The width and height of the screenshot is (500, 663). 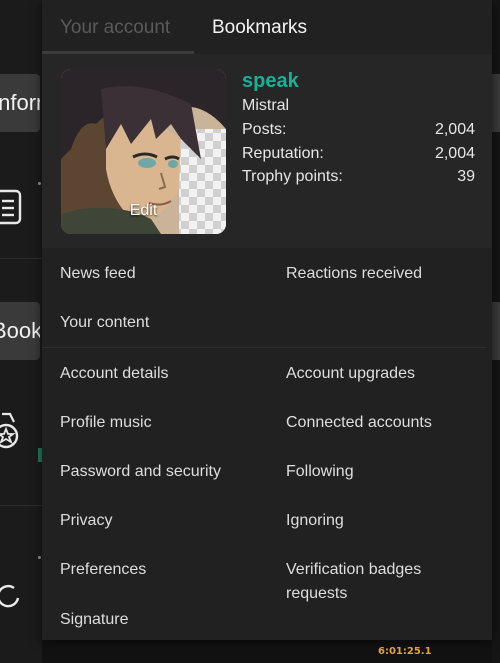 I want to click on status-clock: 6:01:25.1, so click(x=405, y=651).